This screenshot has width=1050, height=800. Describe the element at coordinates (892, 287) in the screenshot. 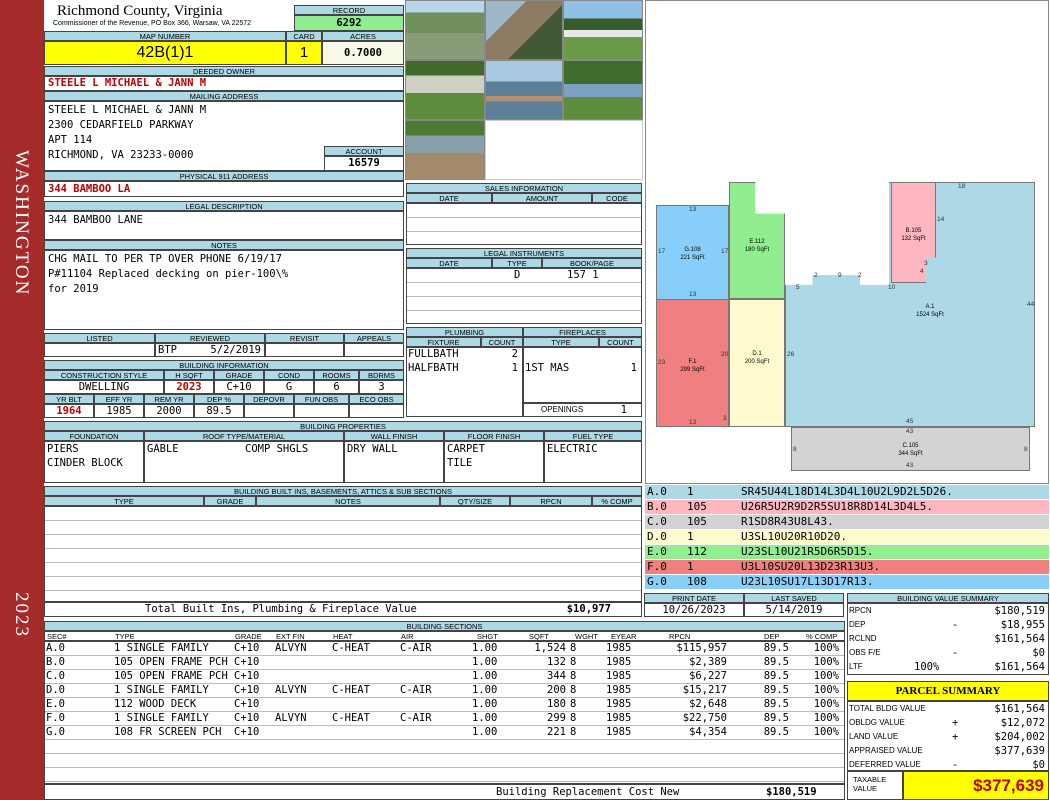

I see `dimension-label: 10` at that location.